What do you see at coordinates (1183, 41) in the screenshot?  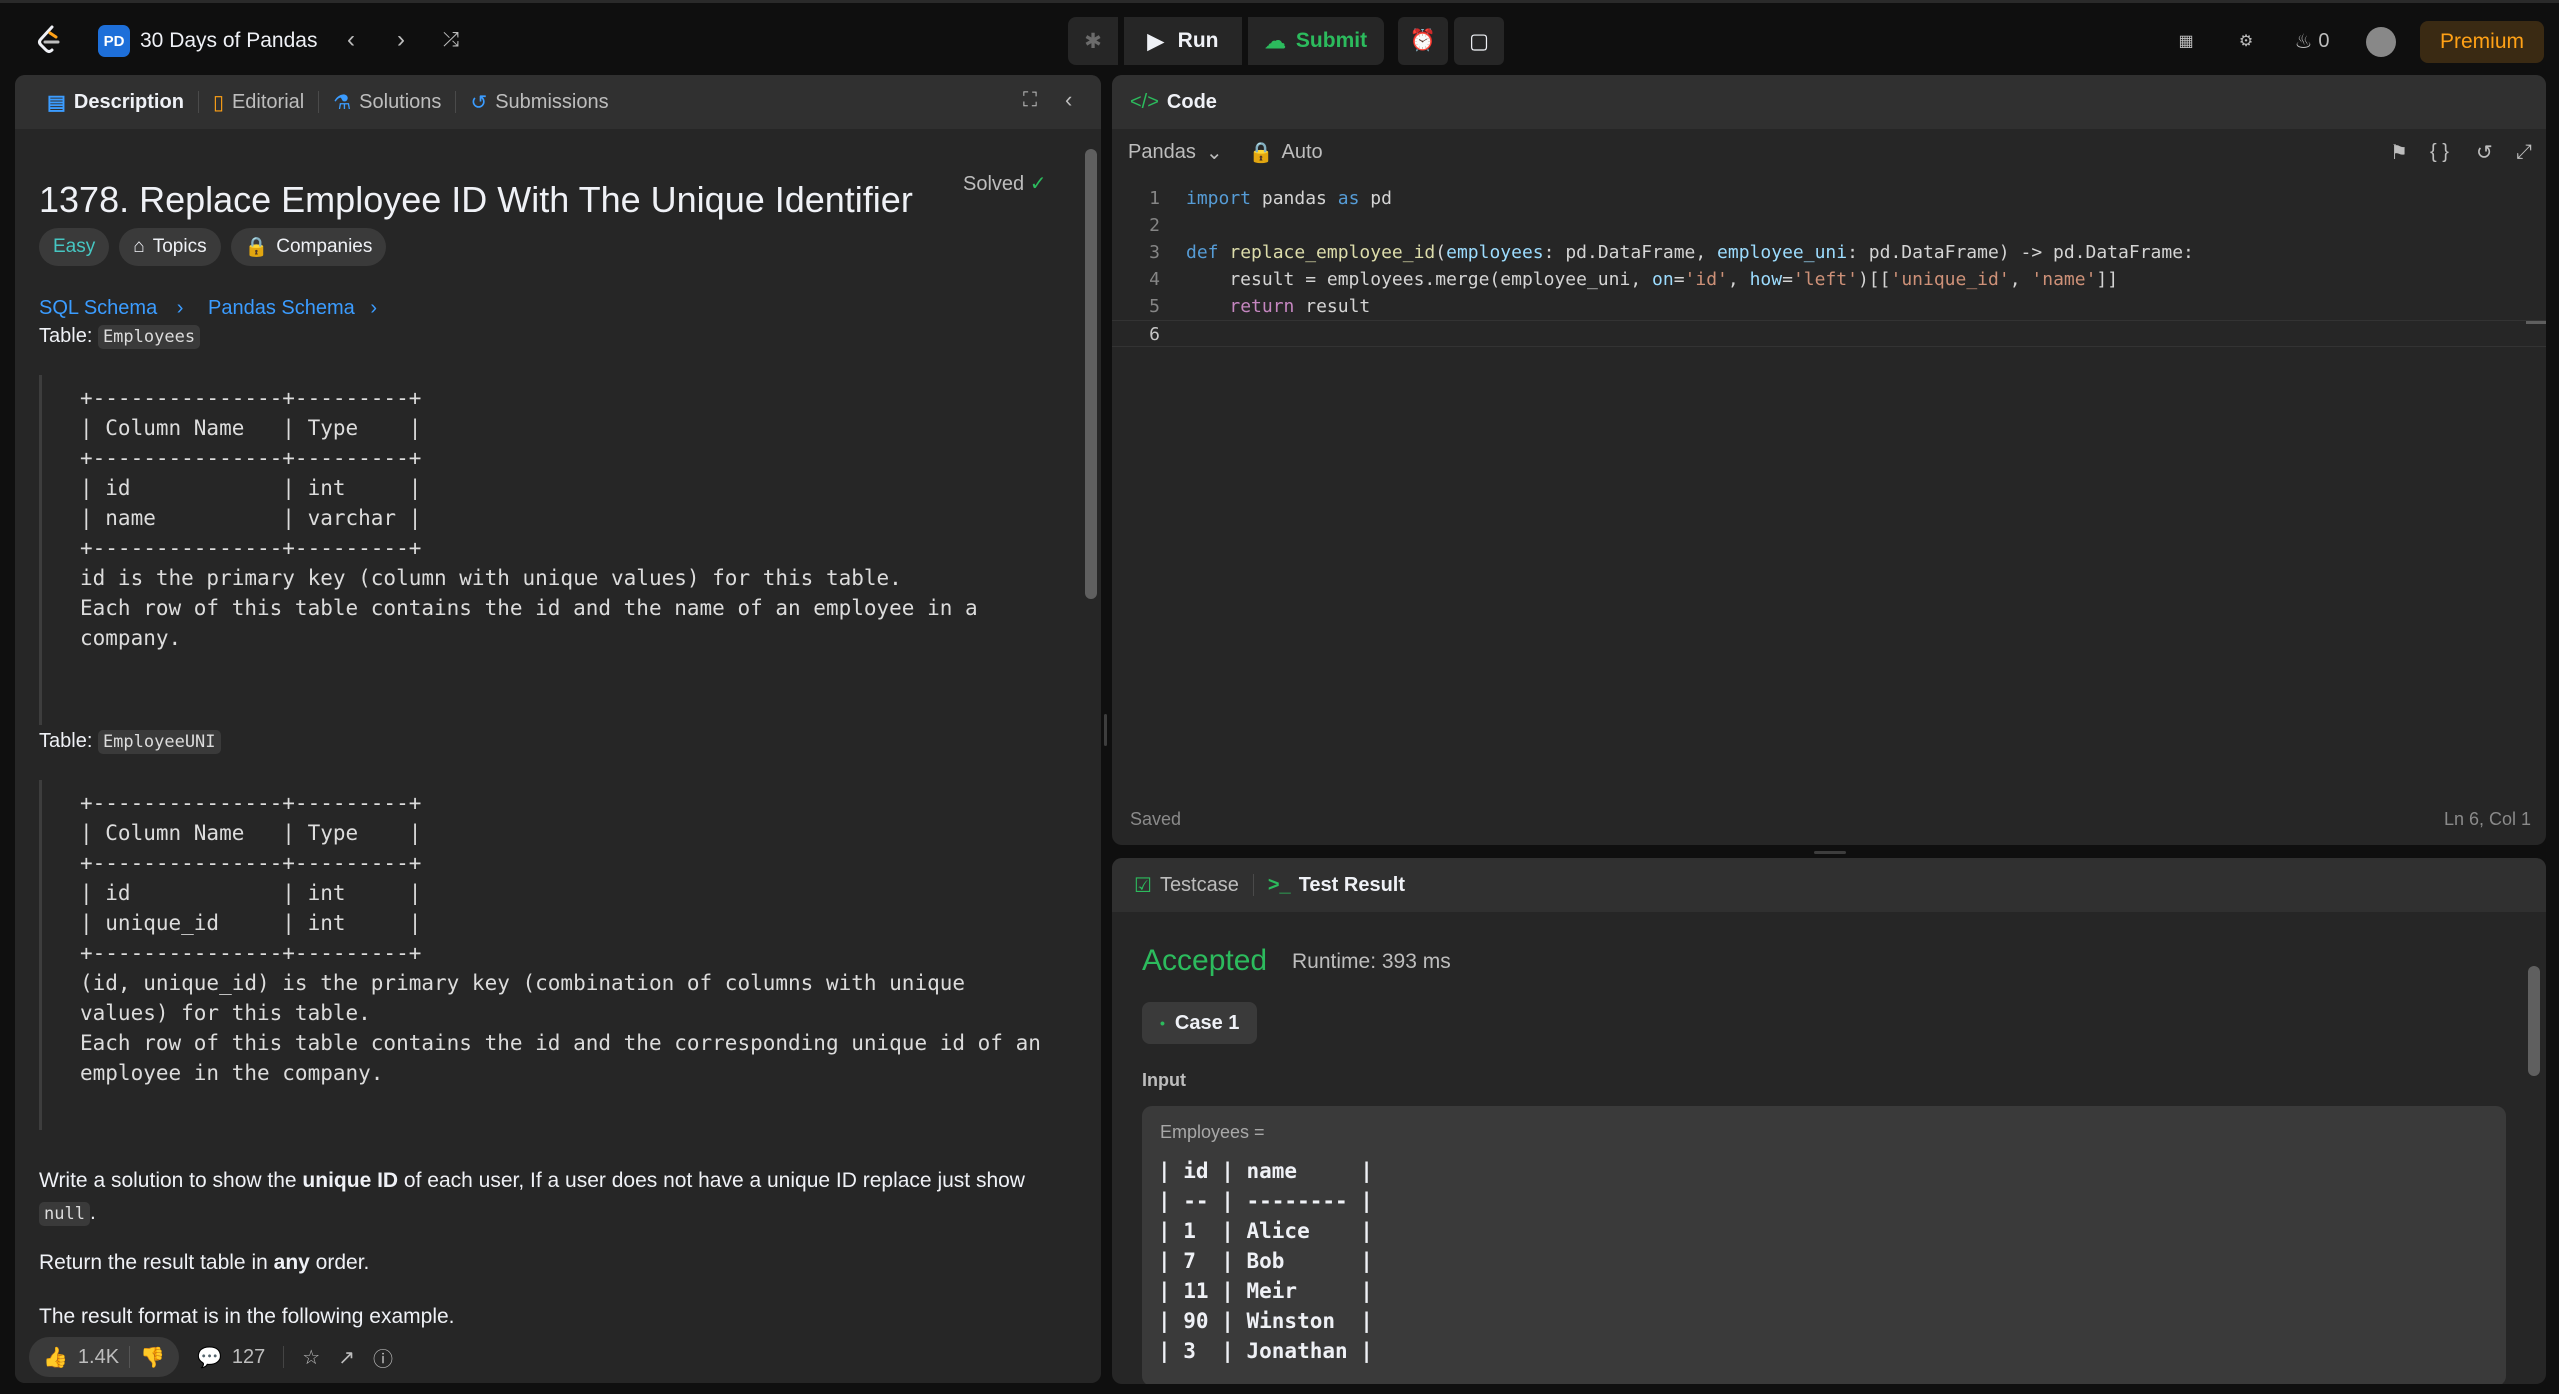 I see `run-button: ▶ Run` at bounding box center [1183, 41].